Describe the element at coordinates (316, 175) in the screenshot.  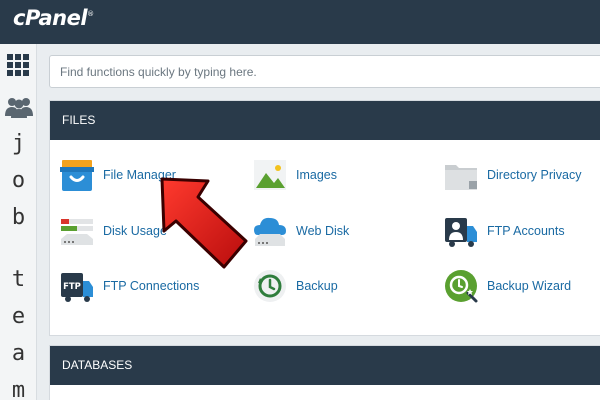
I see `images-label: Images` at that location.